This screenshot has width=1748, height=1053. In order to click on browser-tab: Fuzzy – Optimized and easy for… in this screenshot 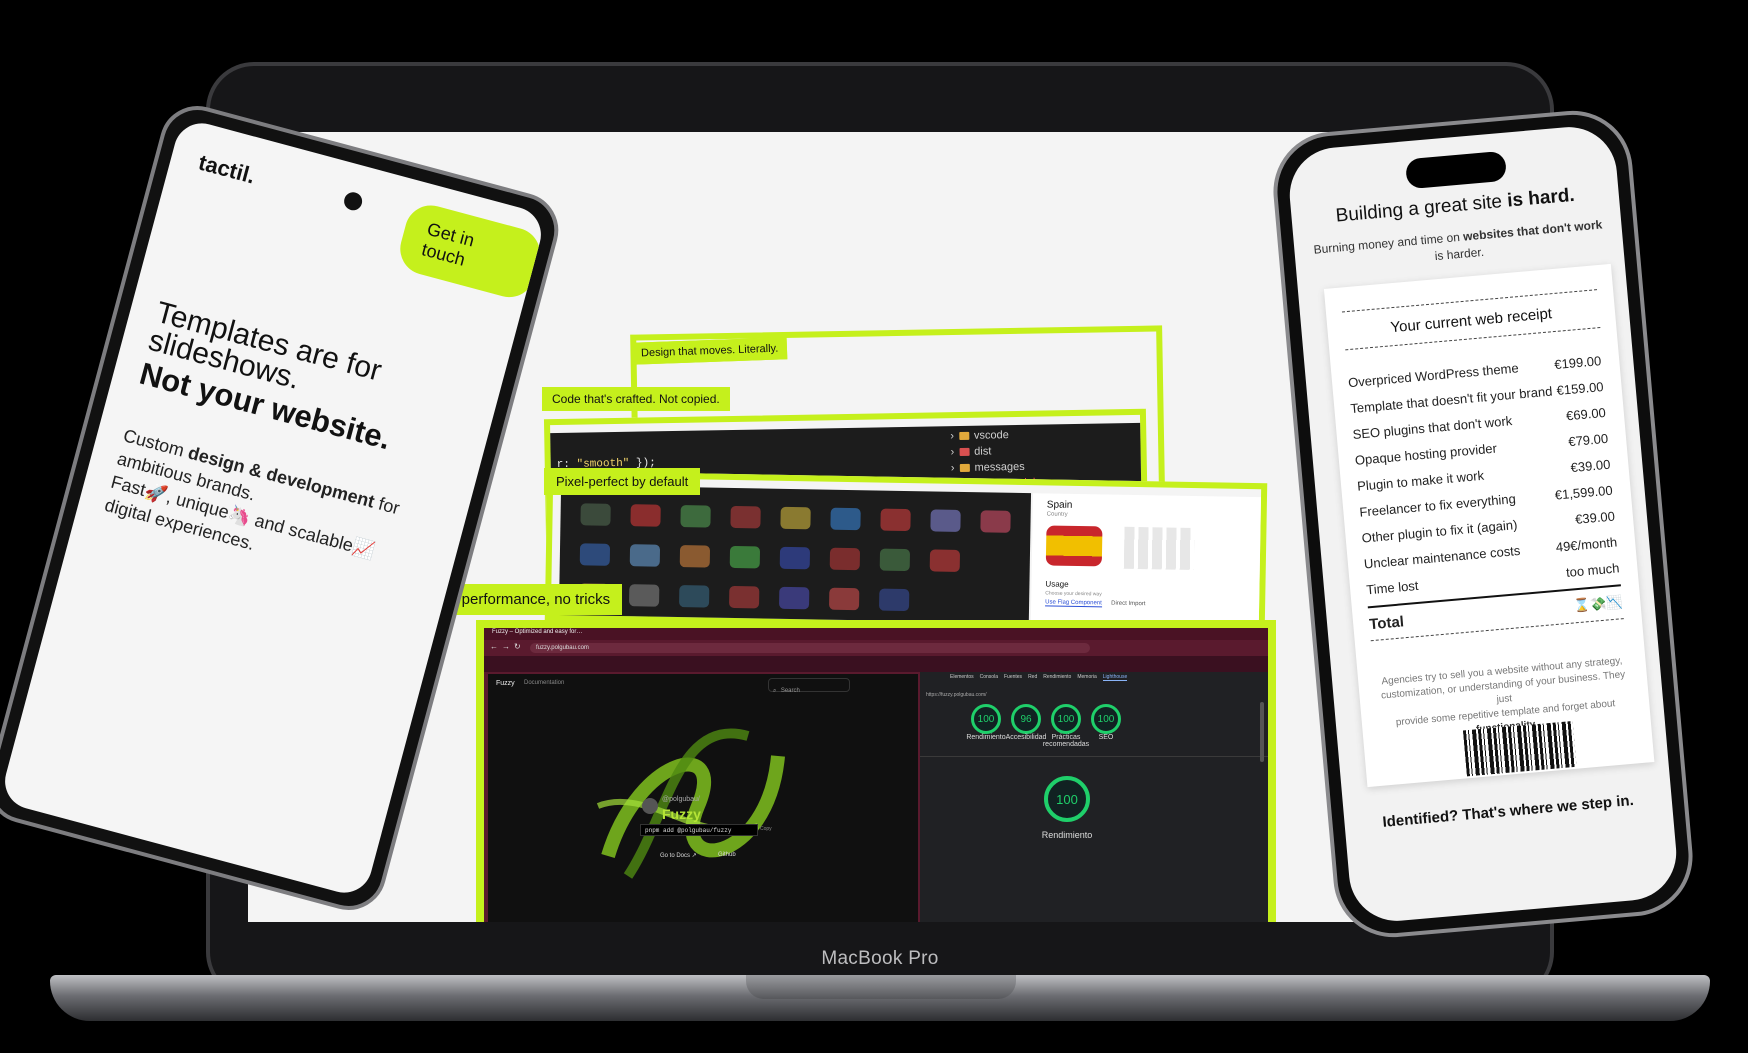, I will do `click(537, 632)`.